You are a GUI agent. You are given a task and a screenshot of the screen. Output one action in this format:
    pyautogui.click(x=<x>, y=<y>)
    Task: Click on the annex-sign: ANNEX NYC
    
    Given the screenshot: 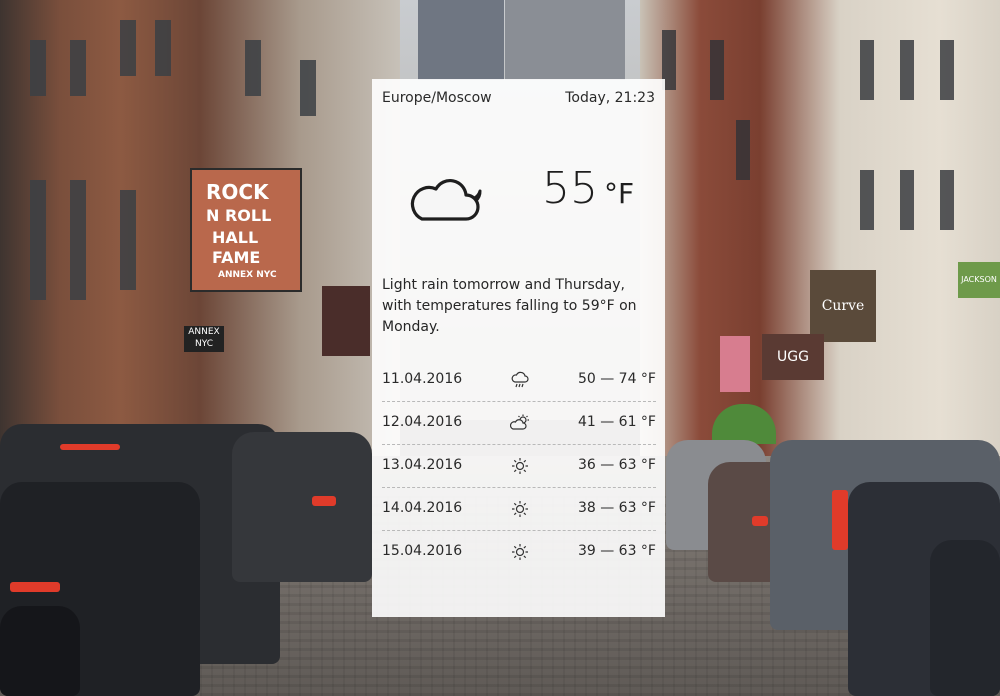 What is the action you would take?
    pyautogui.click(x=204, y=339)
    